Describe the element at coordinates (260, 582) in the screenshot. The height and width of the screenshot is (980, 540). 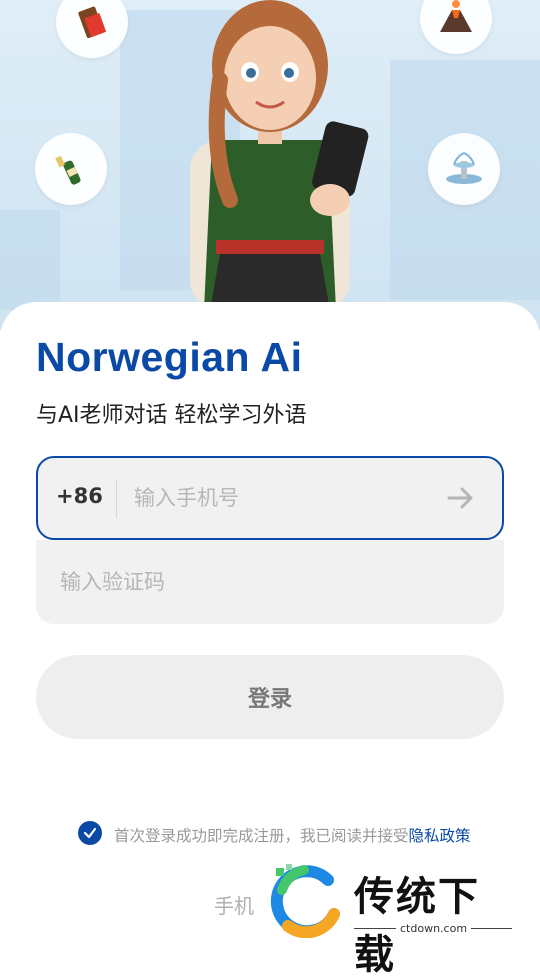
I see `verification-code-input` at that location.